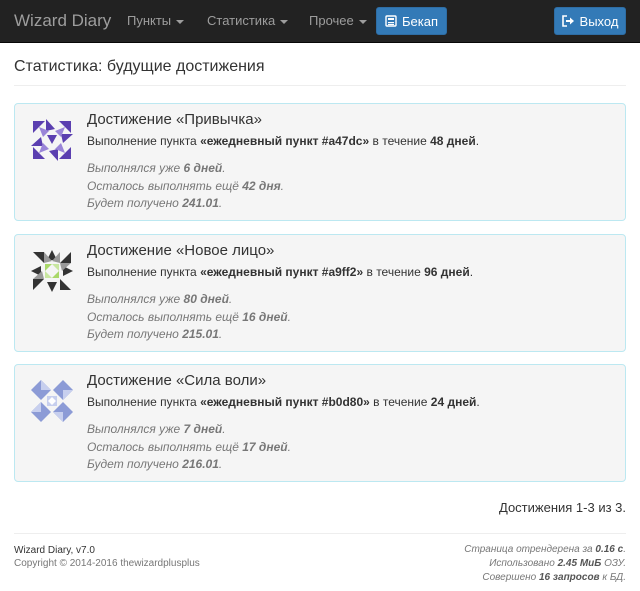 This screenshot has width=640, height=591. I want to click on receive-date-text: Будет получено 241.01., so click(155, 203).